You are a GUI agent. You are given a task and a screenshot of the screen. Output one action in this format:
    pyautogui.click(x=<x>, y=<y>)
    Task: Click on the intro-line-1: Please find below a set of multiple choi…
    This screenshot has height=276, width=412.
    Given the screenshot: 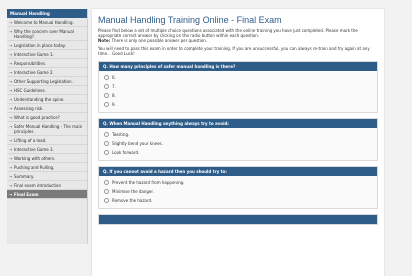 What is the action you would take?
    pyautogui.click(x=228, y=33)
    